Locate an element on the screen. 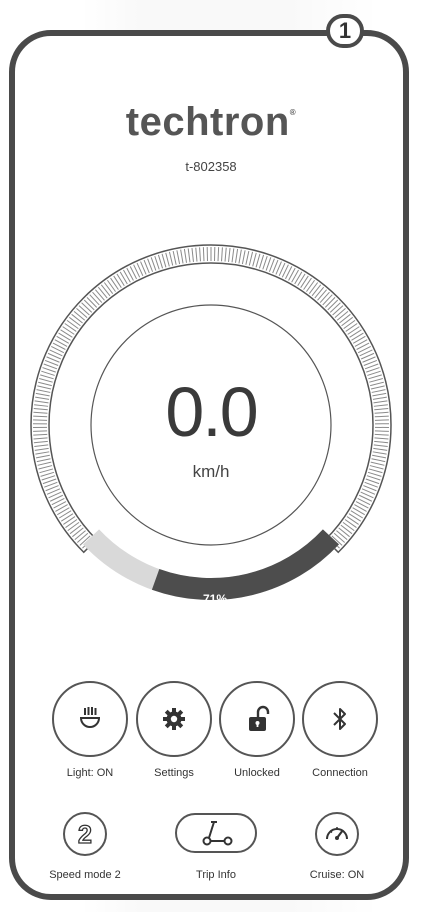  cruise-control-button is located at coordinates (337, 834).